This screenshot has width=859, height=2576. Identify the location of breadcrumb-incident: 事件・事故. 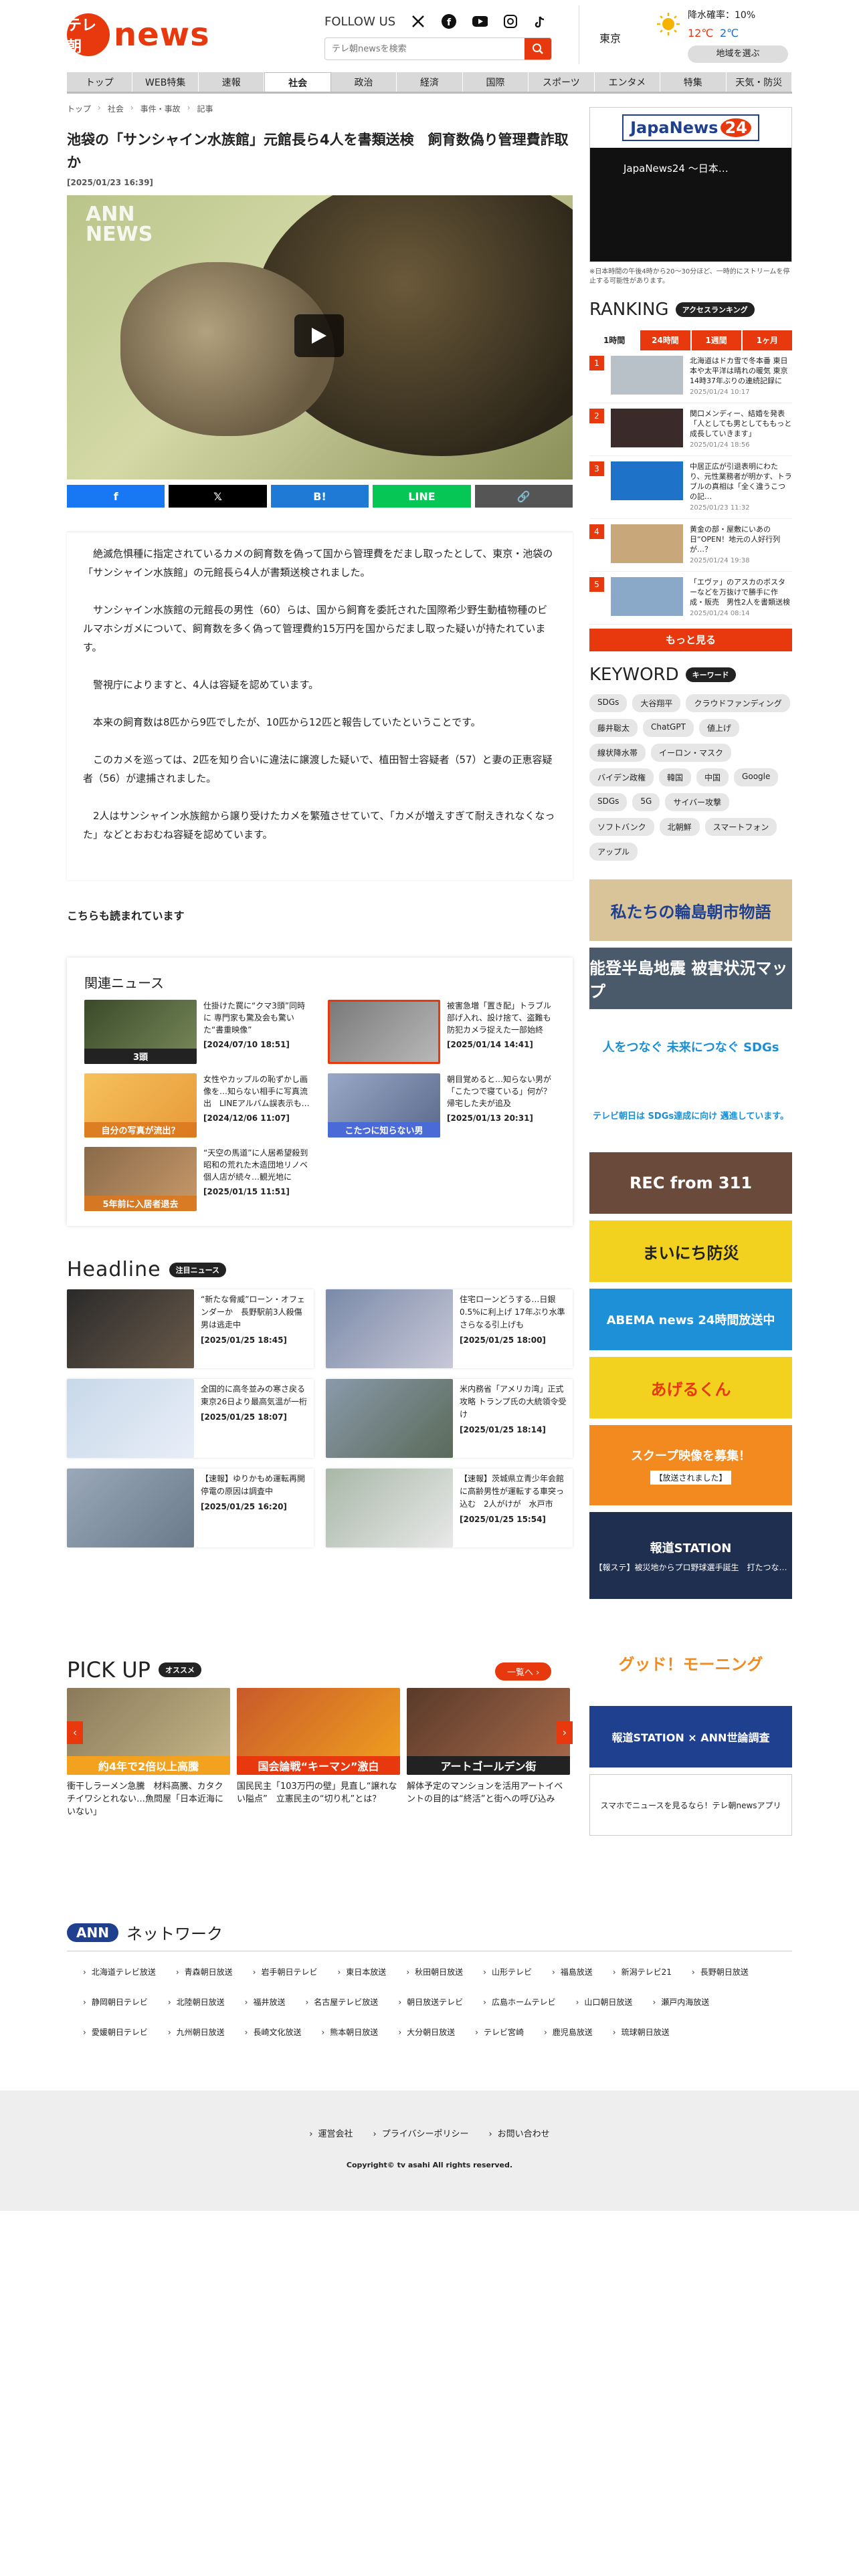
(160, 108).